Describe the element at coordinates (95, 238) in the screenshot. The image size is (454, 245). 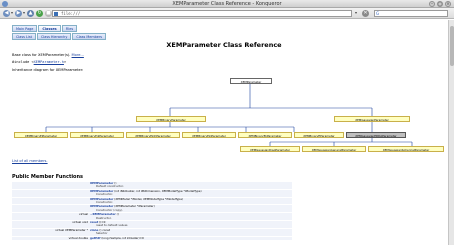
I see `member-function-link: getPdf` at that location.